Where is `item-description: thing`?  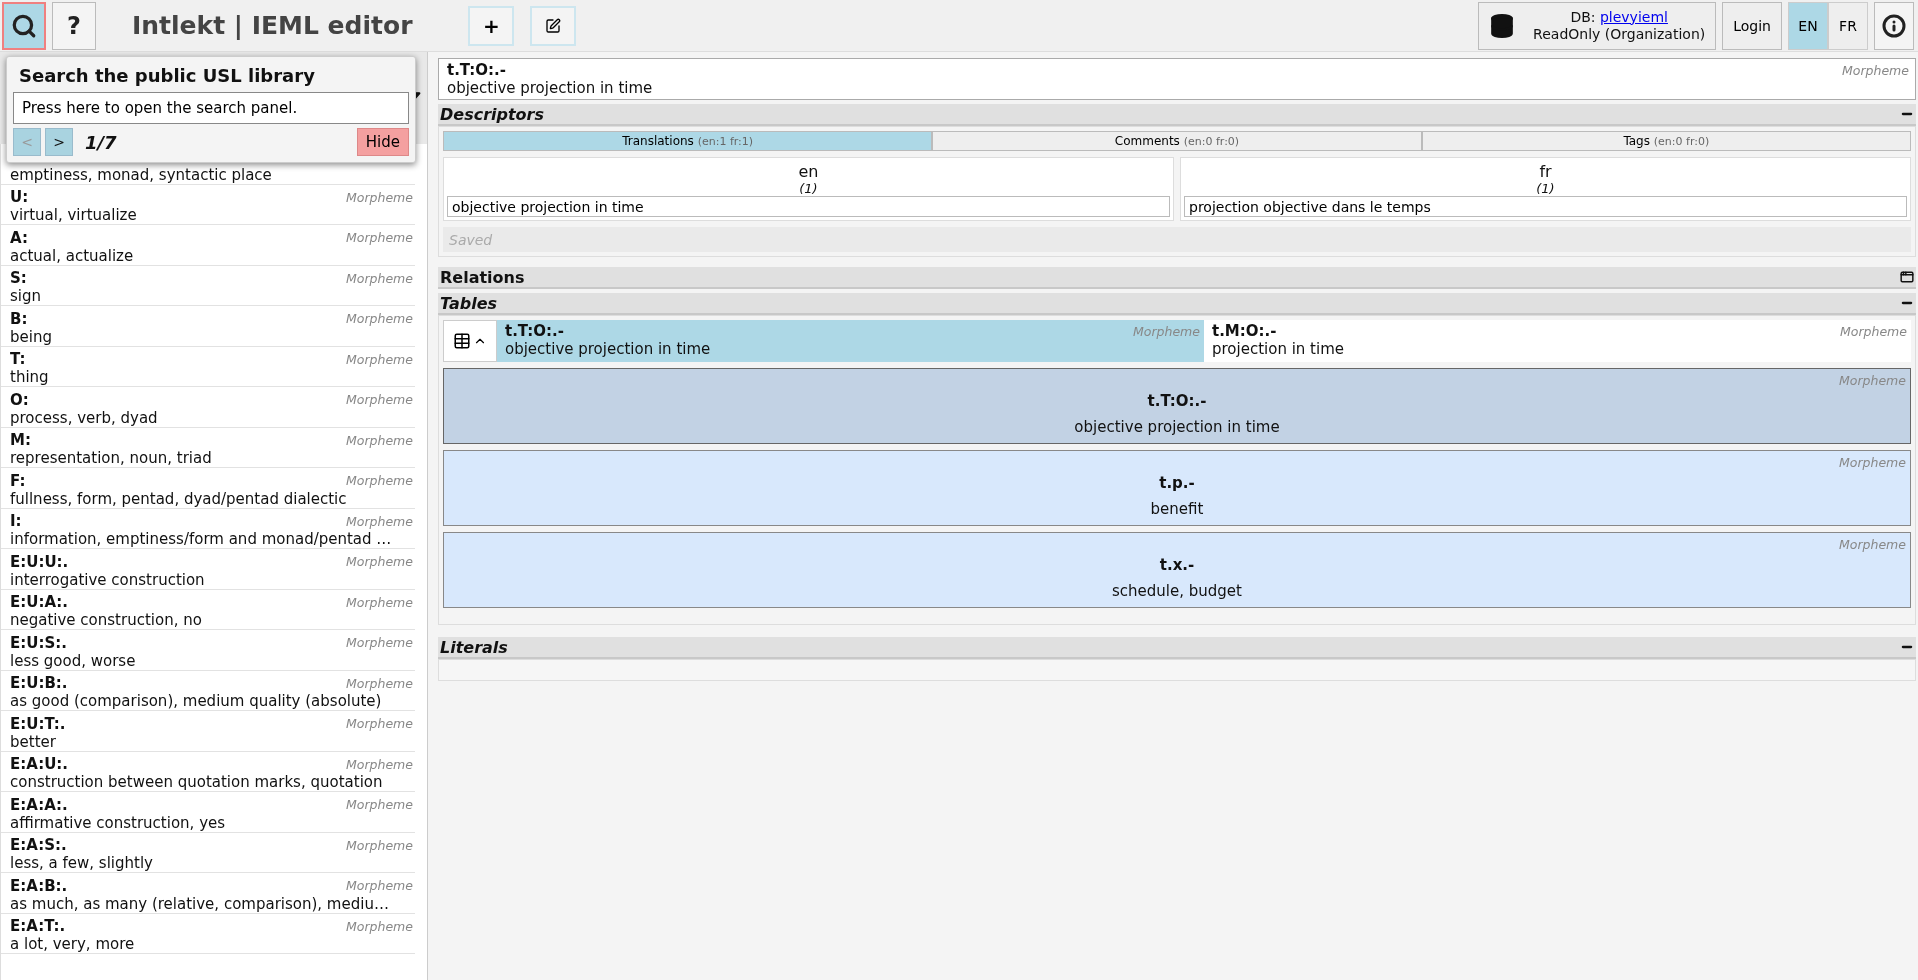
item-description: thing is located at coordinates (30, 377).